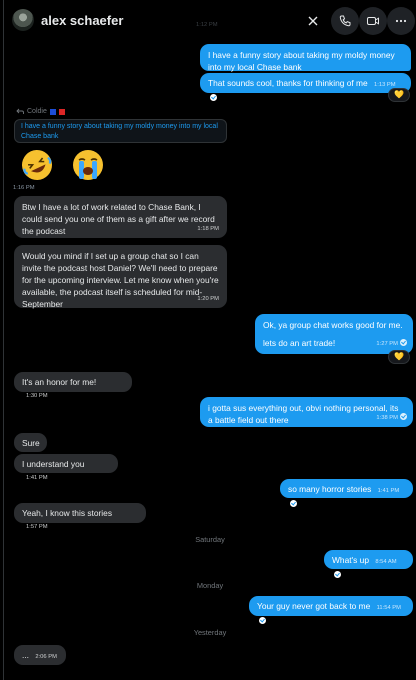 This screenshot has width=416, height=680. What do you see at coordinates (387, 344) in the screenshot?
I see `message-time: 1:27 PM` at bounding box center [387, 344].